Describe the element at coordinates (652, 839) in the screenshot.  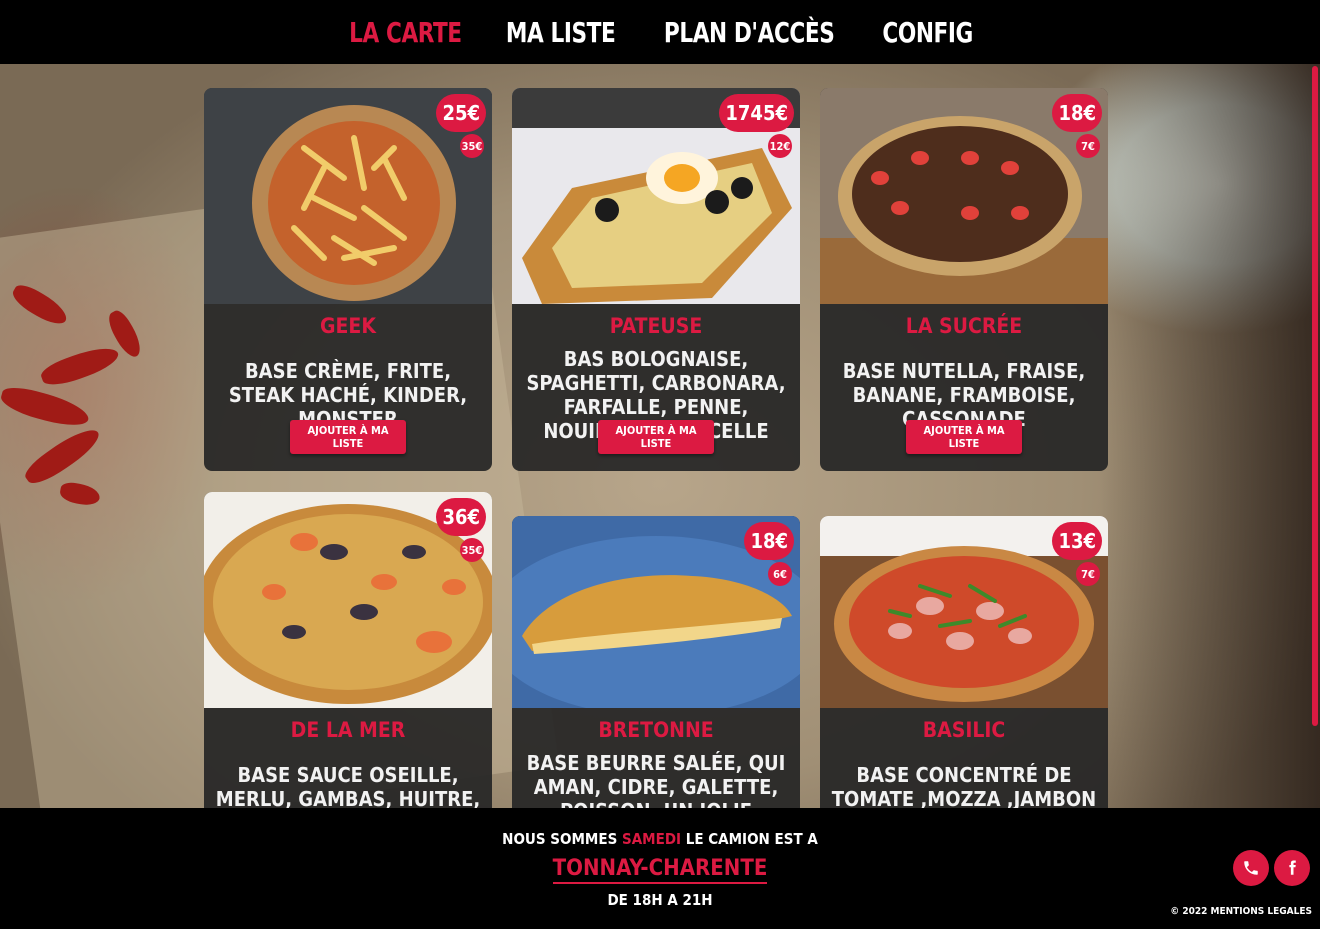
I see `day-label: SAMEDI` at that location.